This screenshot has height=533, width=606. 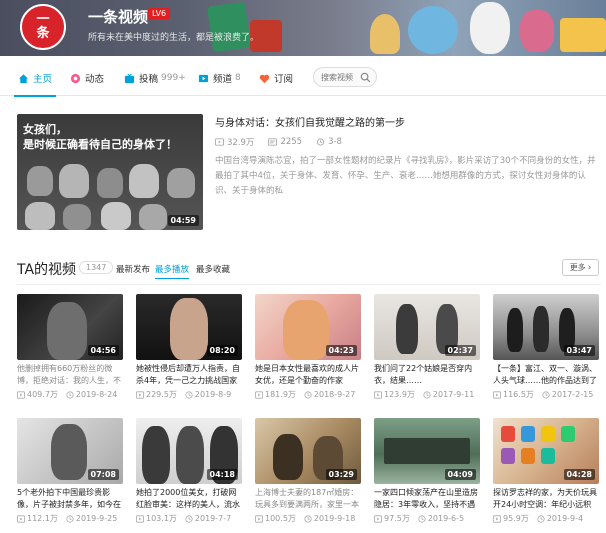 I want to click on featured-video-thumbnail: 女孩们， 是时候正确看待自己的身体了！ 04:59, so click(x=110, y=172).